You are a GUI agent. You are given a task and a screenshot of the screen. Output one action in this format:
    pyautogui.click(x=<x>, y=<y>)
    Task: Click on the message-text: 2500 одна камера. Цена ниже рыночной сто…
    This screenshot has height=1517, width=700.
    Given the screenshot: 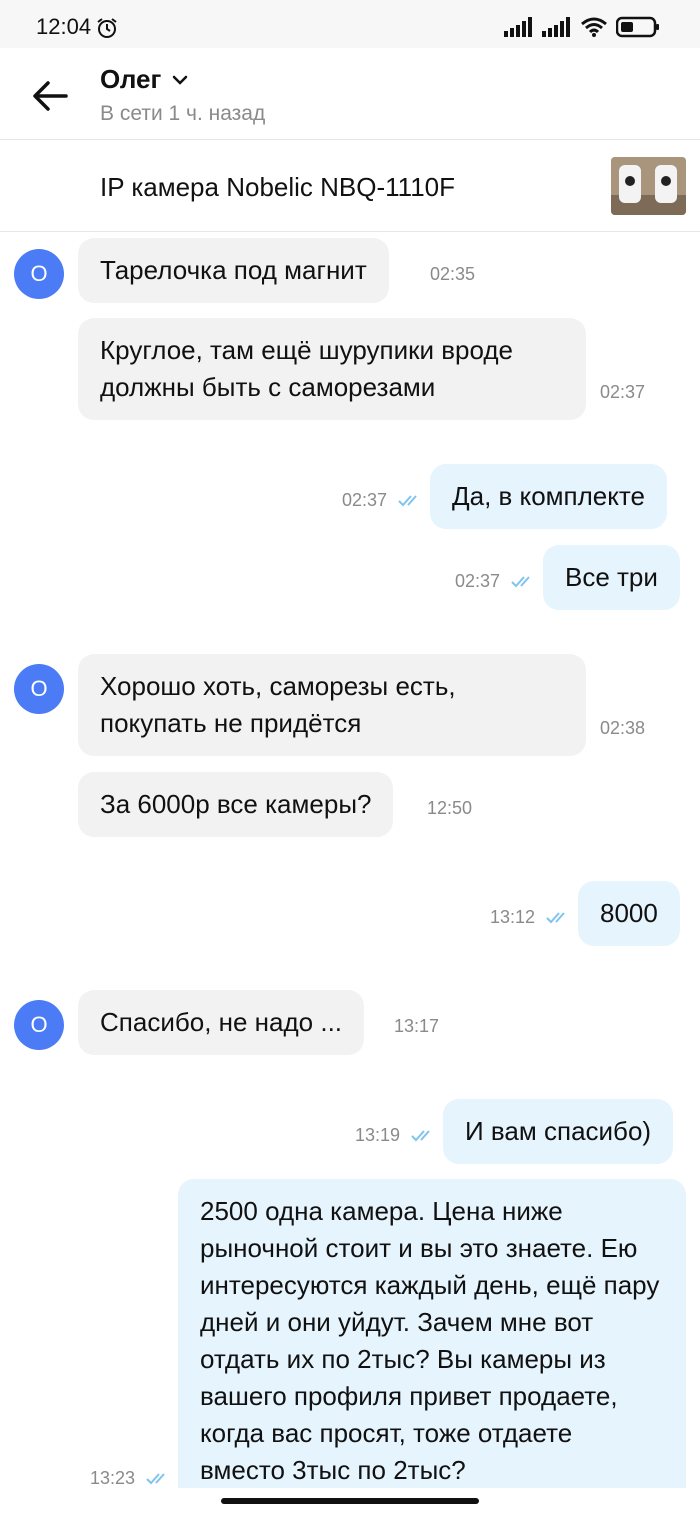 What is the action you would take?
    pyautogui.click(x=430, y=1340)
    